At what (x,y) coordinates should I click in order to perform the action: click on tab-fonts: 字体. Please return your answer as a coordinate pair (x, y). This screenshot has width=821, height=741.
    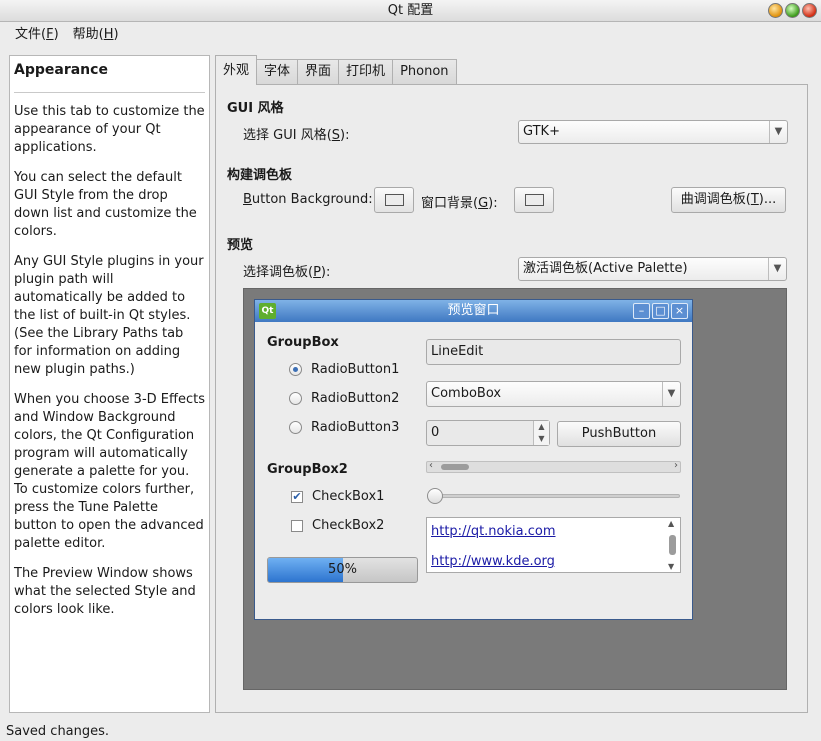
    Looking at the image, I should click on (278, 71).